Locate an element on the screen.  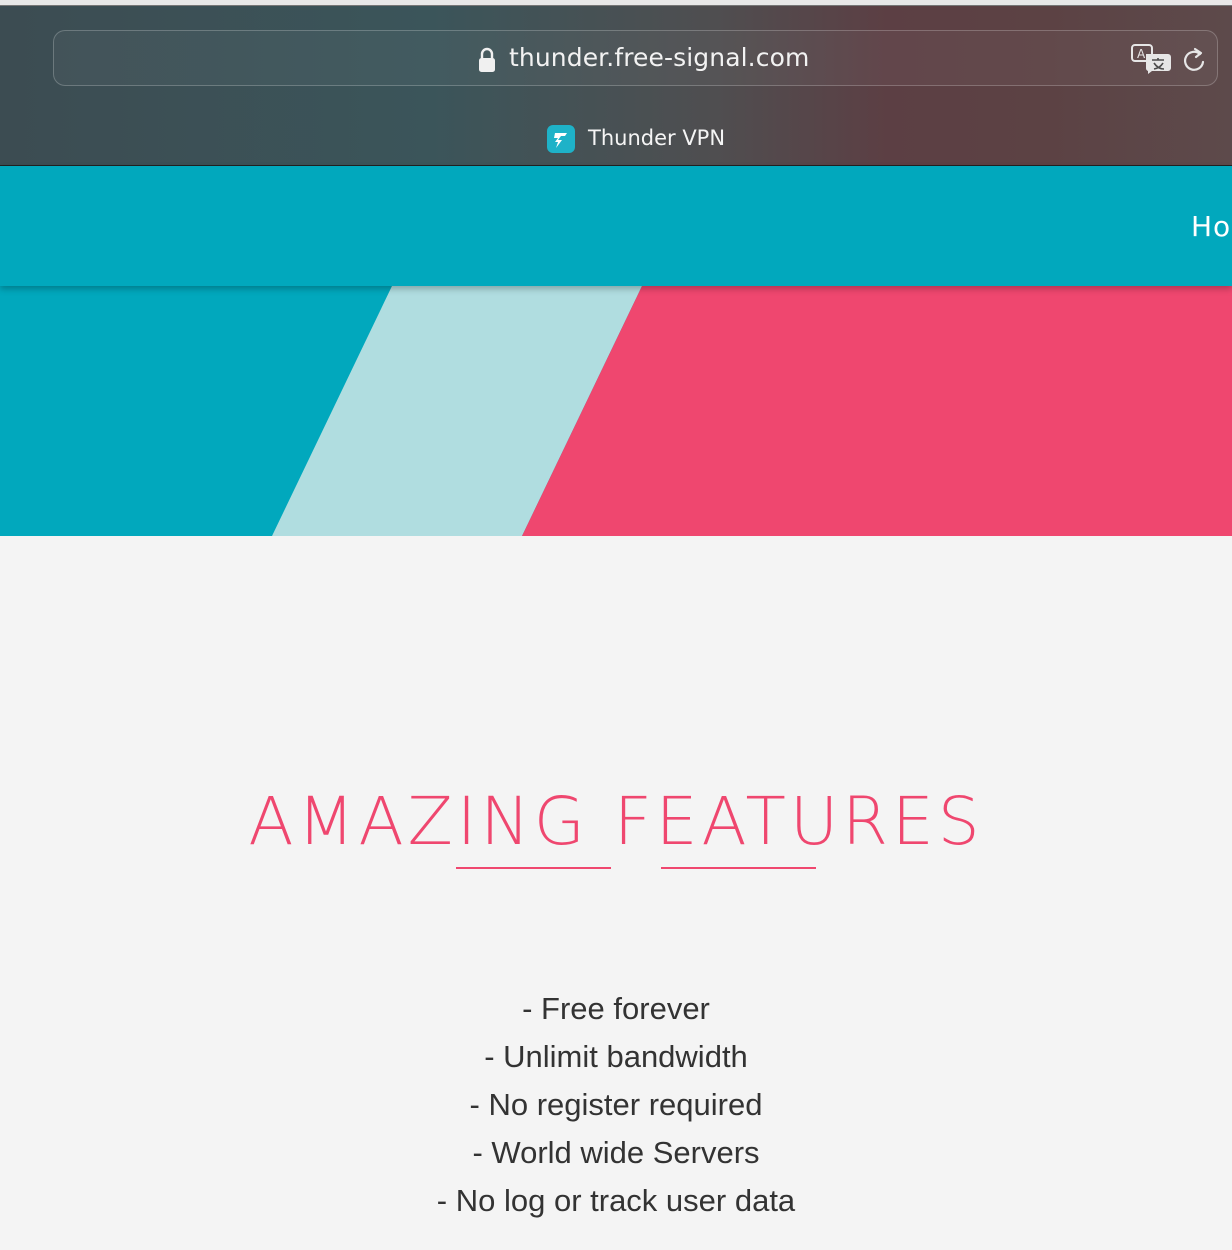
feature-item: - No register required is located at coordinates (616, 1104).